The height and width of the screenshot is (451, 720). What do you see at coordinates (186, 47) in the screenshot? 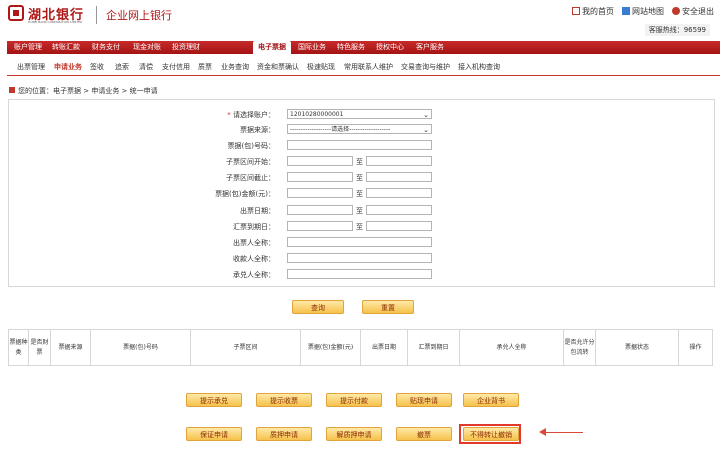
I see `nav-investment: 投资理财` at bounding box center [186, 47].